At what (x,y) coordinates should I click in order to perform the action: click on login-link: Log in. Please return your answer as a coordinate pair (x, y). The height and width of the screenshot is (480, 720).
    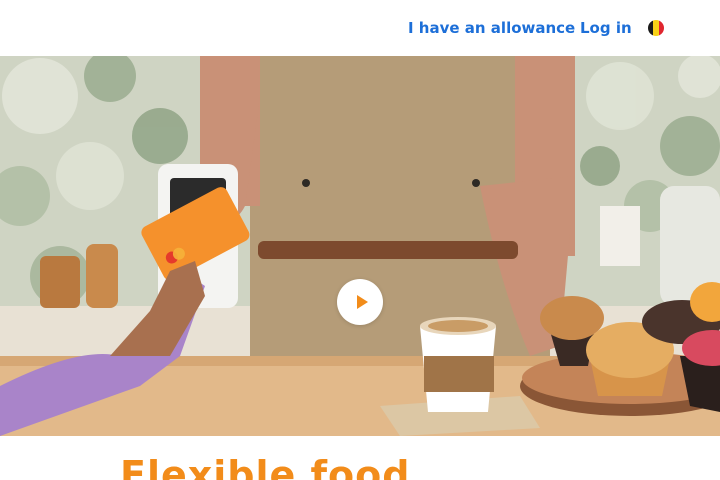
    Looking at the image, I should click on (606, 28).